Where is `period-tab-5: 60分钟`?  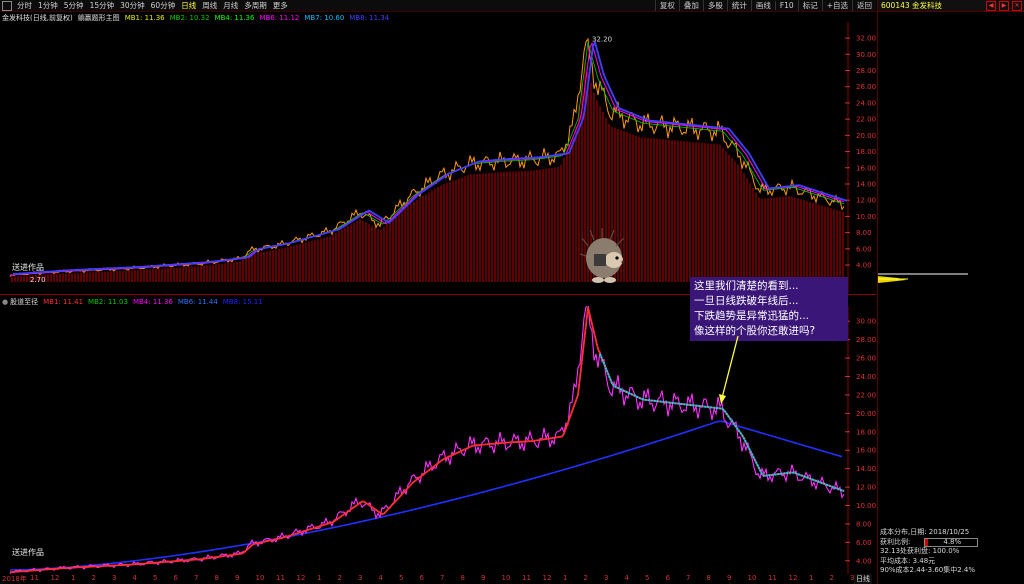 period-tab-5: 60分钟 is located at coordinates (163, 5).